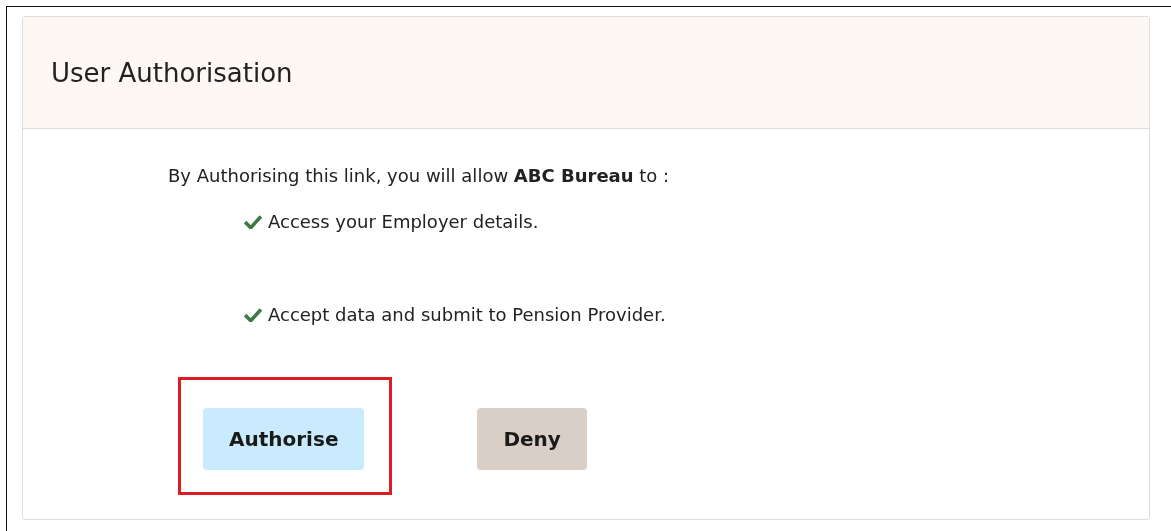 This screenshot has width=1171, height=531. What do you see at coordinates (403, 221) in the screenshot?
I see `permission-text: Access your Employer details.` at bounding box center [403, 221].